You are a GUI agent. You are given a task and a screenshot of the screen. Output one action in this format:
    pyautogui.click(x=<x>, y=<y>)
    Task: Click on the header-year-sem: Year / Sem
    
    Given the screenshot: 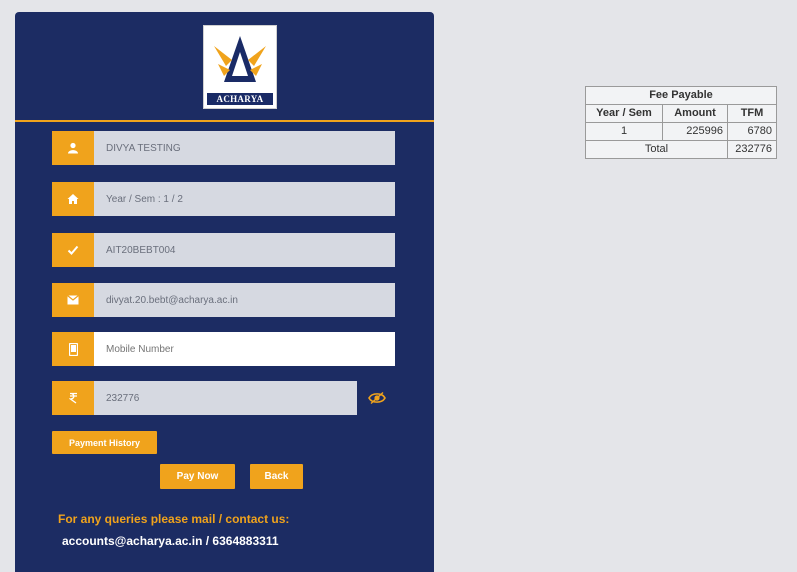 What is the action you would take?
    pyautogui.click(x=624, y=113)
    